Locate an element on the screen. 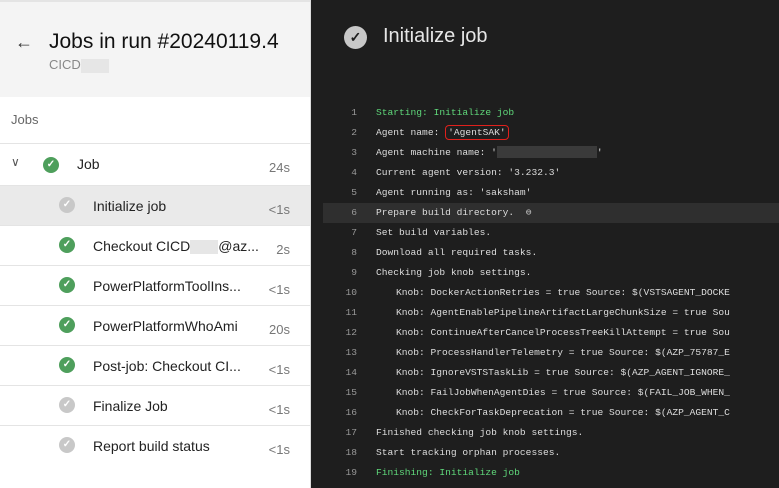 The height and width of the screenshot is (488, 779). step-row: ✓ Checkout CICD @az... 2s is located at coordinates (155, 245).